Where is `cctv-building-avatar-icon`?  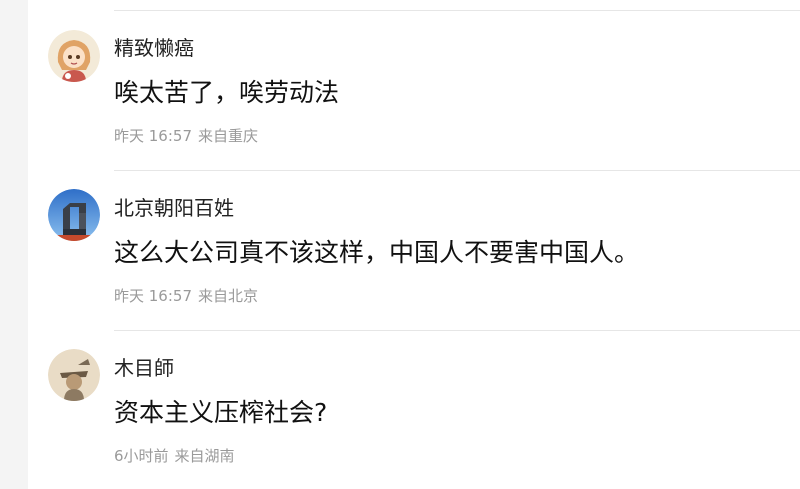
cctv-building-avatar-icon is located at coordinates (74, 215).